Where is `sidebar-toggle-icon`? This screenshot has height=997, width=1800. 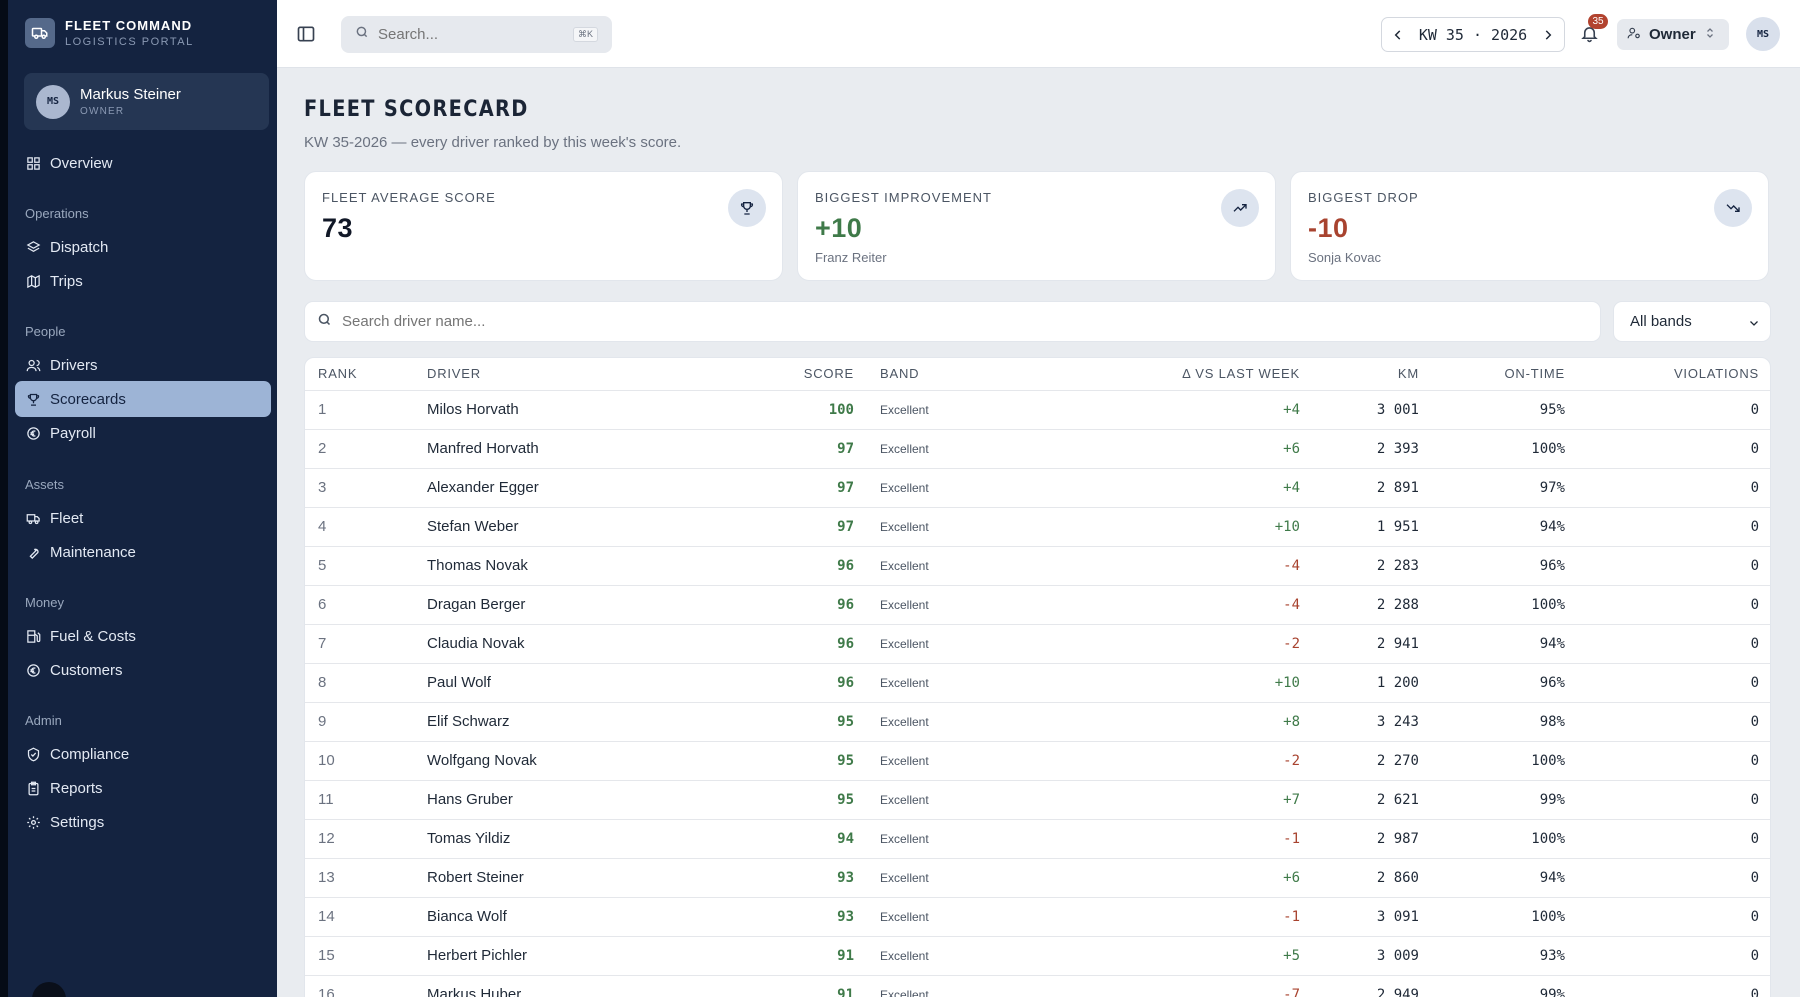 sidebar-toggle-icon is located at coordinates (306, 34).